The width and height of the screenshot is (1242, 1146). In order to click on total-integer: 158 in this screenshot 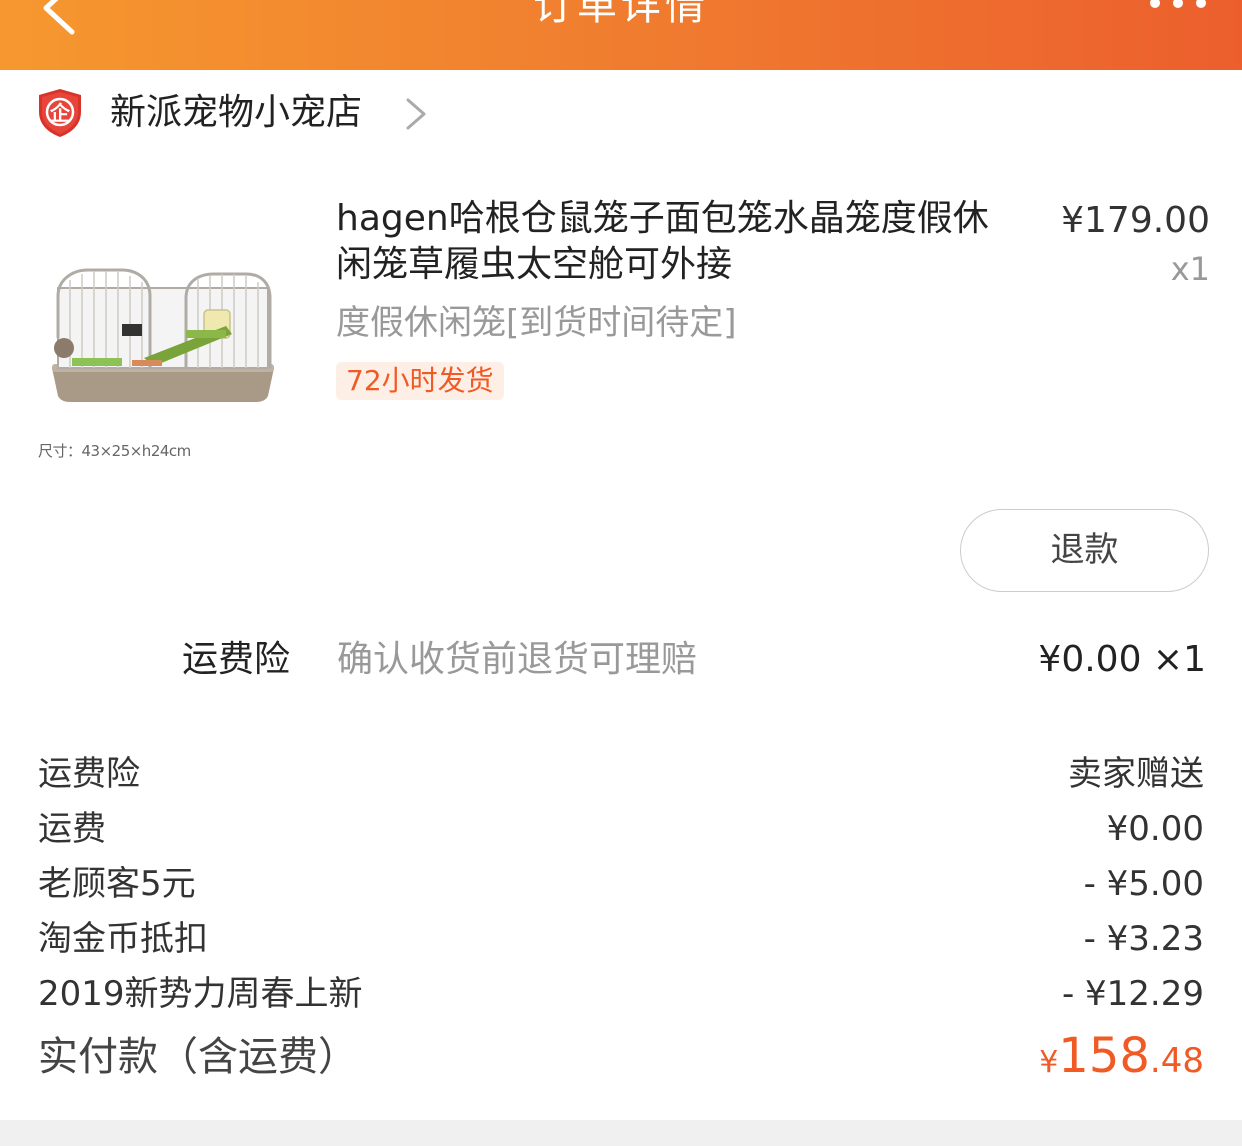, I will do `click(1104, 1056)`.